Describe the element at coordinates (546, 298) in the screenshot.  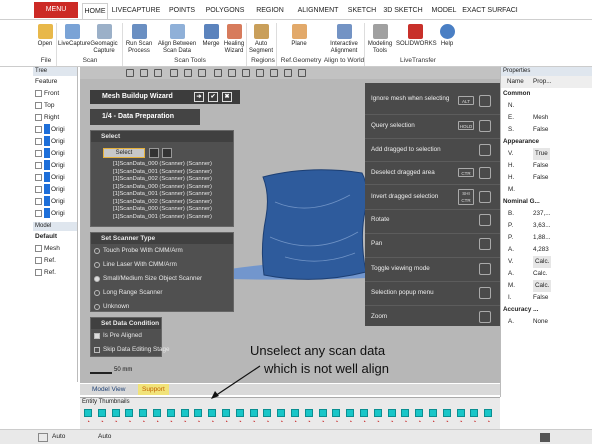
I see `property-row: I. False` at that location.